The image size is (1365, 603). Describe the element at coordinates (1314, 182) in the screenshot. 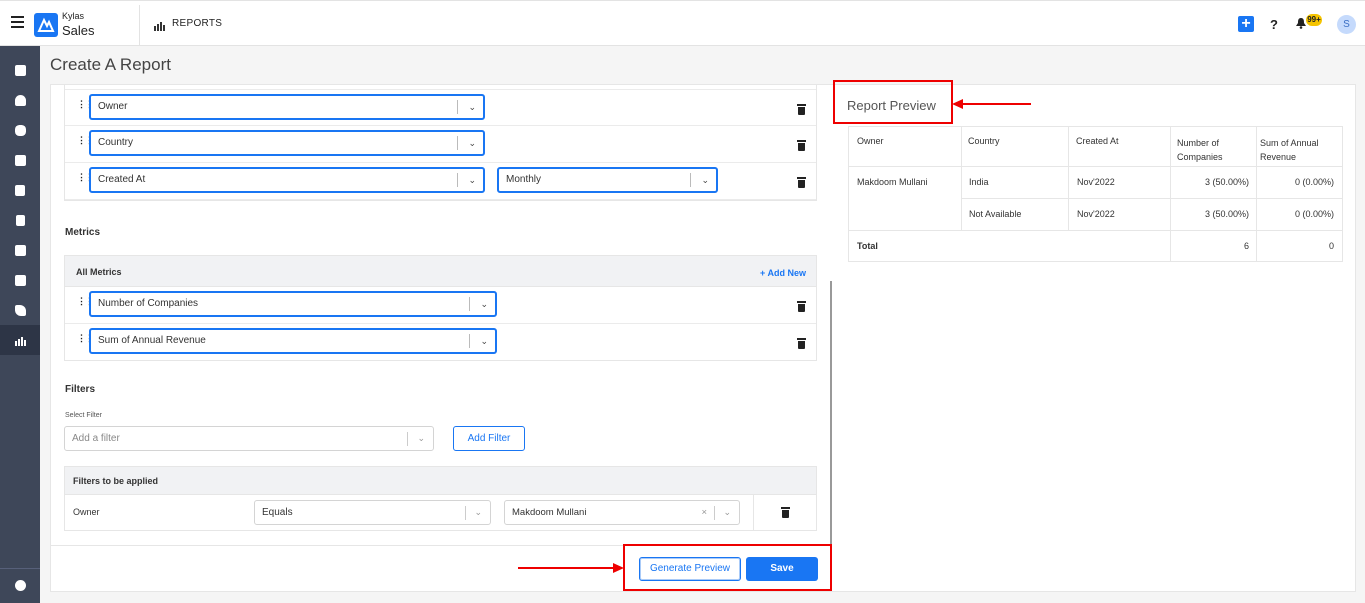

I see `table-cell: 0 (0.00%)` at that location.